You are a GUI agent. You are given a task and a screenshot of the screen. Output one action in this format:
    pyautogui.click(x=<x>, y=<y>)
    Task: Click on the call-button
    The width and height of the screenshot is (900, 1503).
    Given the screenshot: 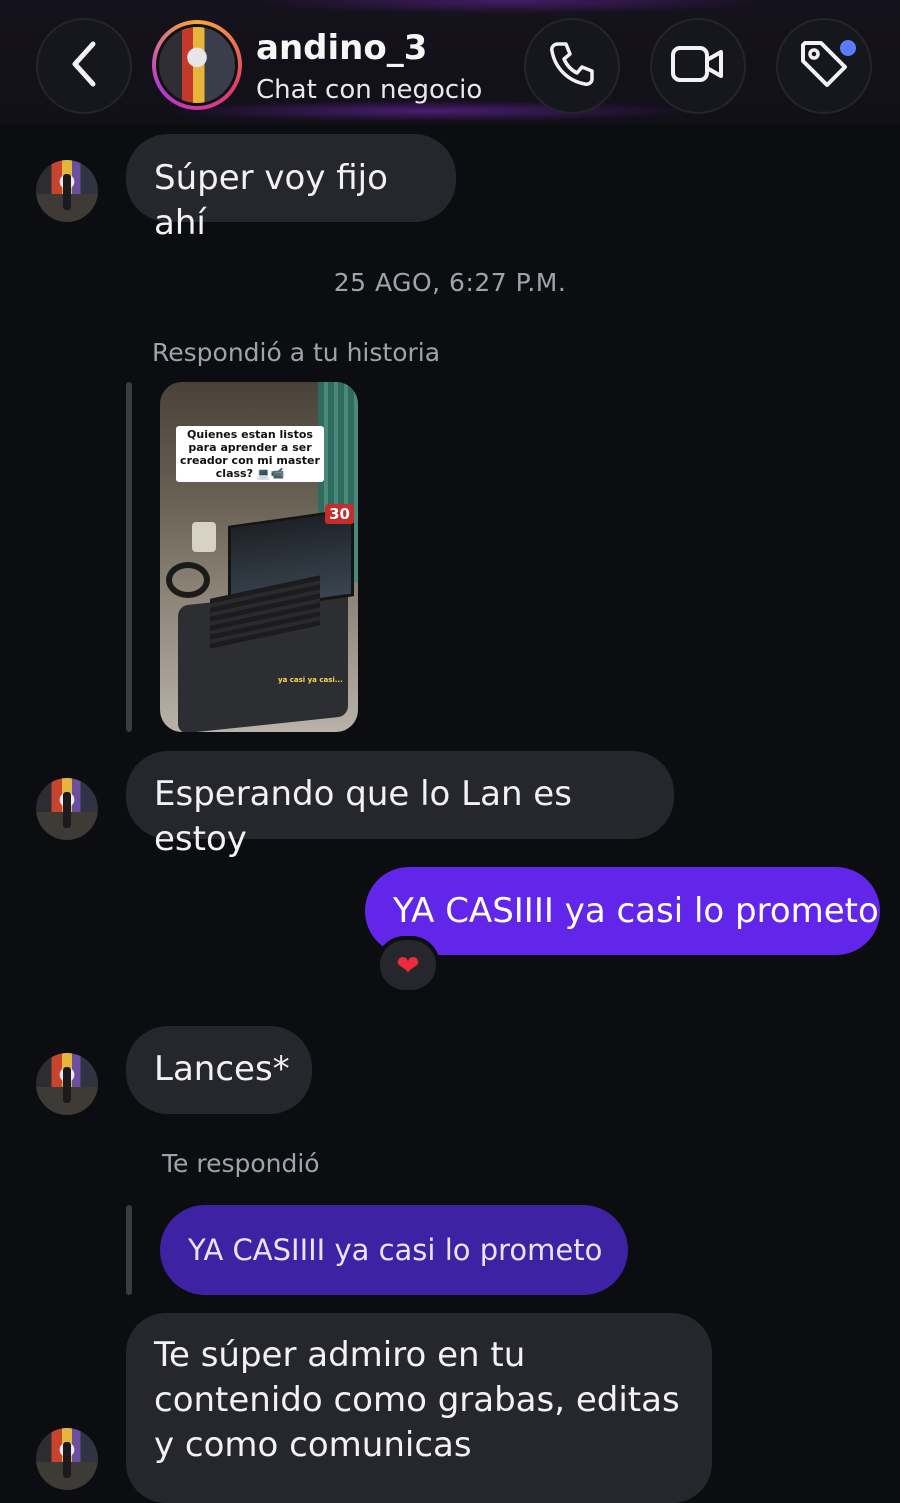 What is the action you would take?
    pyautogui.click(x=572, y=66)
    